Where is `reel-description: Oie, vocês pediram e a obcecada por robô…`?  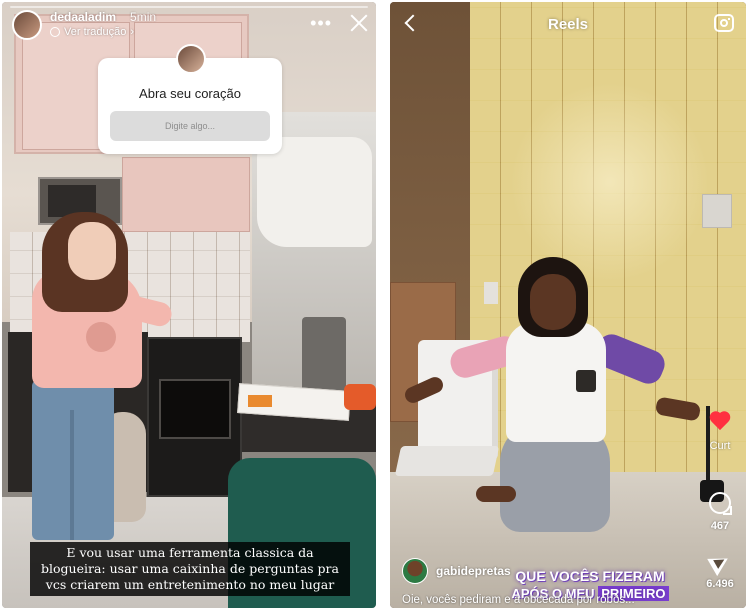 reel-description: Oie, vocês pediram e a obcecada por robô… is located at coordinates (552, 600).